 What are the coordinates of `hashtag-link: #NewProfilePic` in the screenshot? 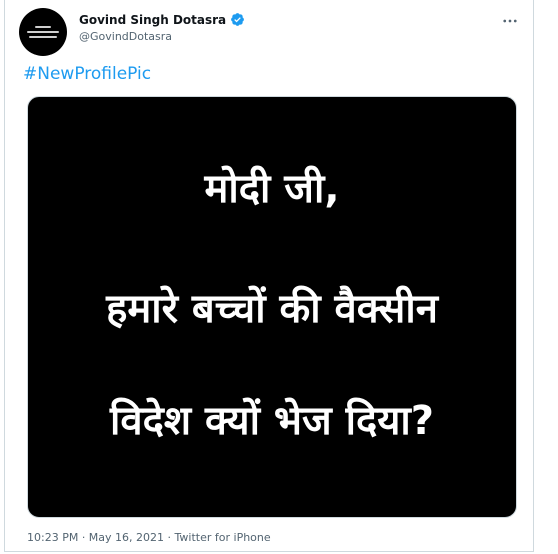 It's located at (87, 74).